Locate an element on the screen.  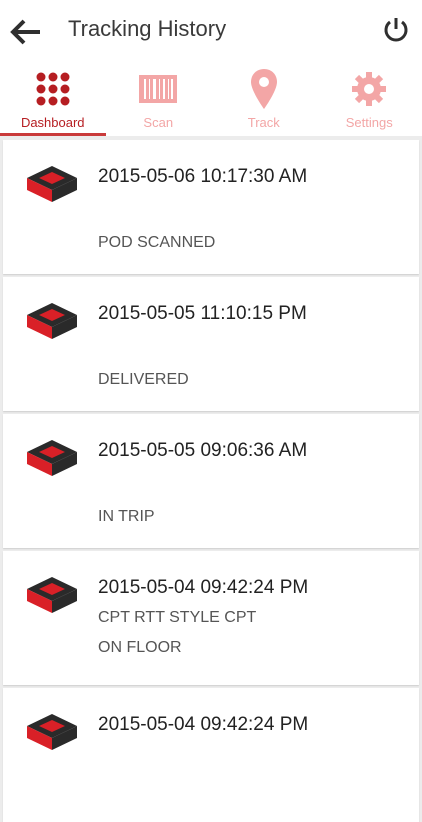
tab-scan: Scan is located at coordinates (159, 100).